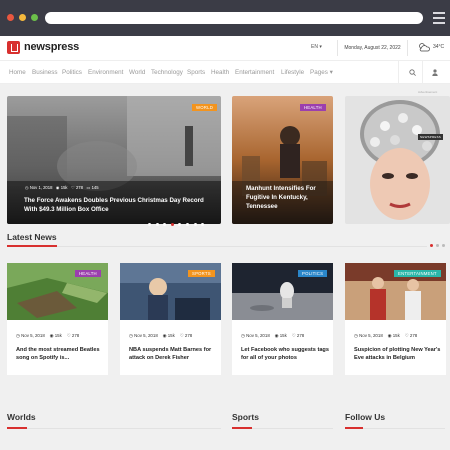  Describe the element at coordinates (435, 72) in the screenshot. I see `user-icon` at that location.